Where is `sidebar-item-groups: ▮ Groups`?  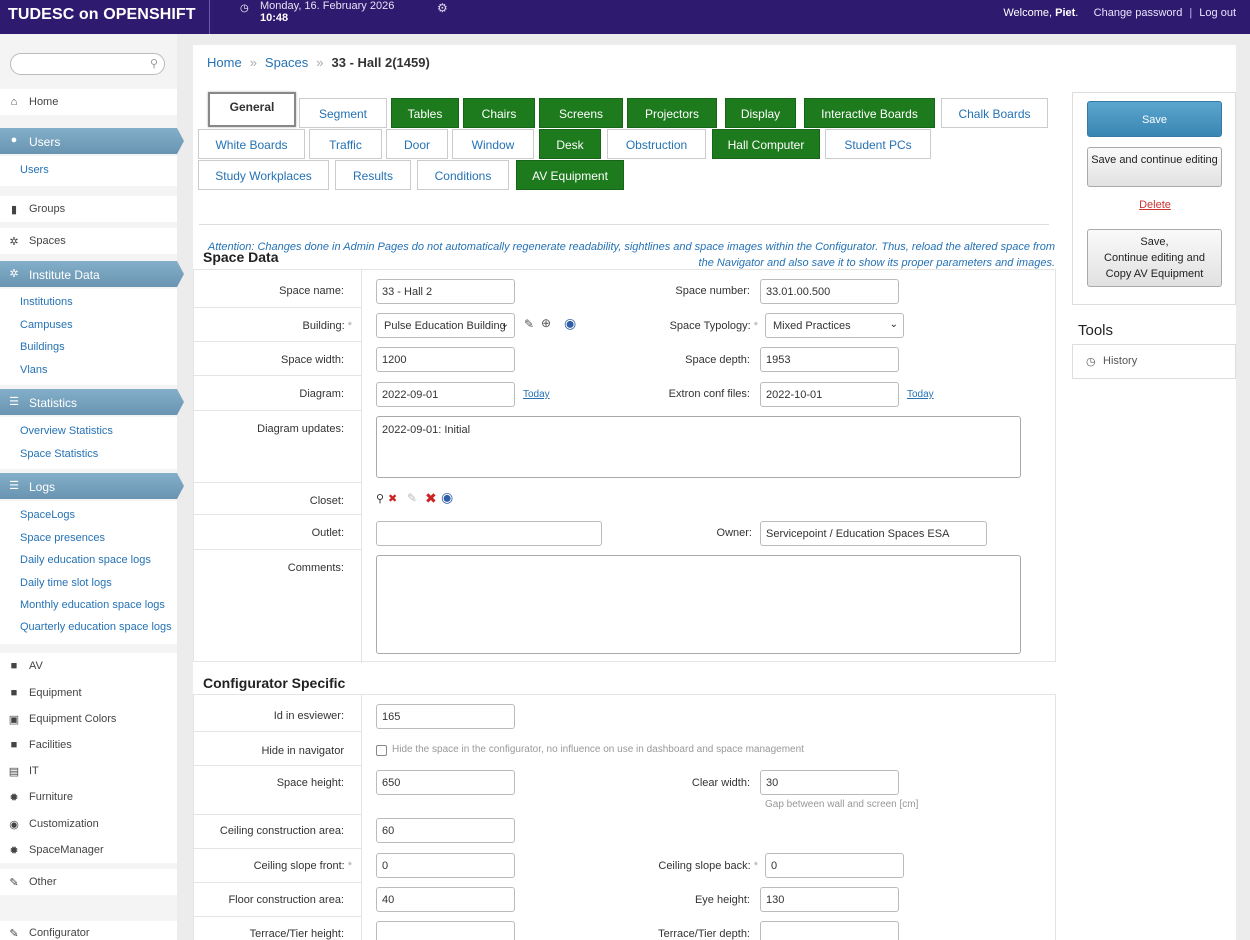
sidebar-item-groups: ▮ Groups is located at coordinates (88, 209).